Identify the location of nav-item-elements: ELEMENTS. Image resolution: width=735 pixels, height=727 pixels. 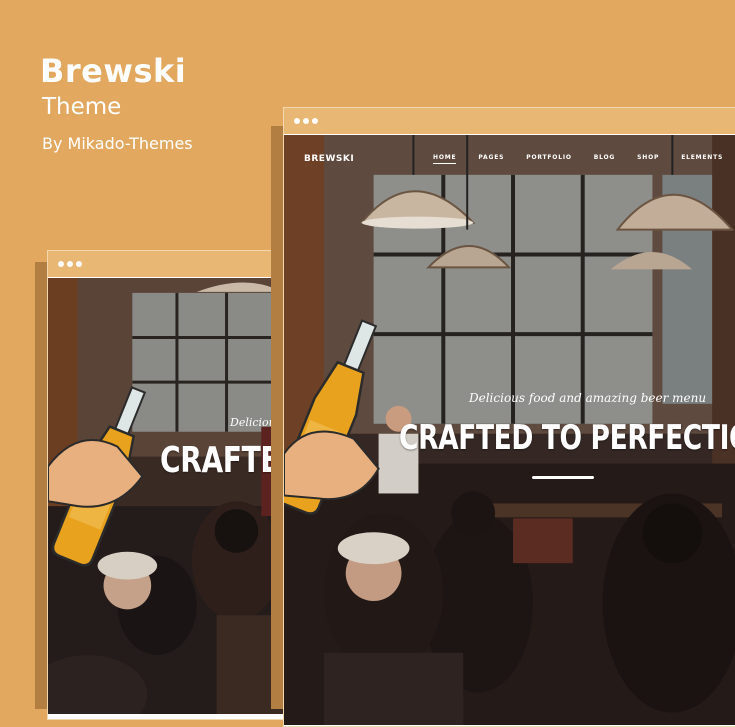
(702, 159).